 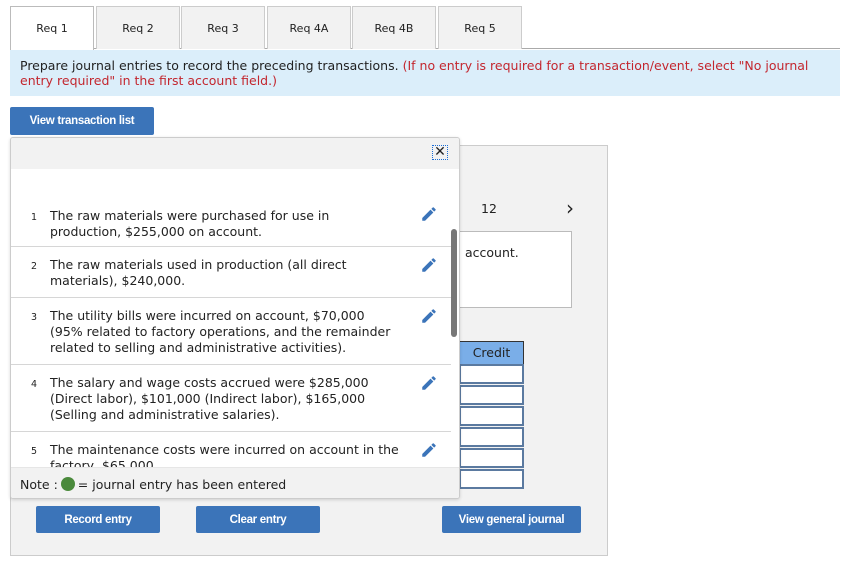 I want to click on view-transaction-list-button: View transaction list, so click(x=82, y=121).